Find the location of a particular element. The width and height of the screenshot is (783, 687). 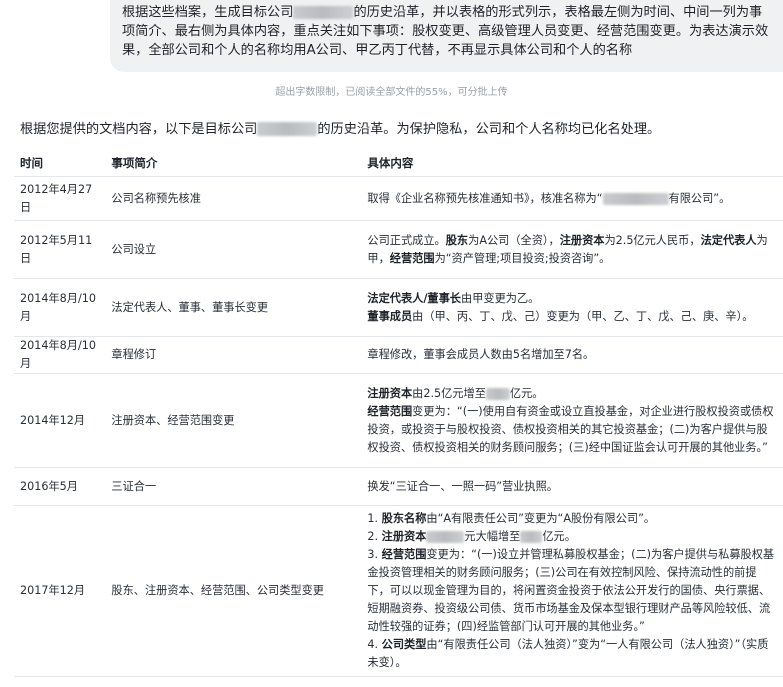

detail-text: 有限公司”。 is located at coordinates (699, 198).